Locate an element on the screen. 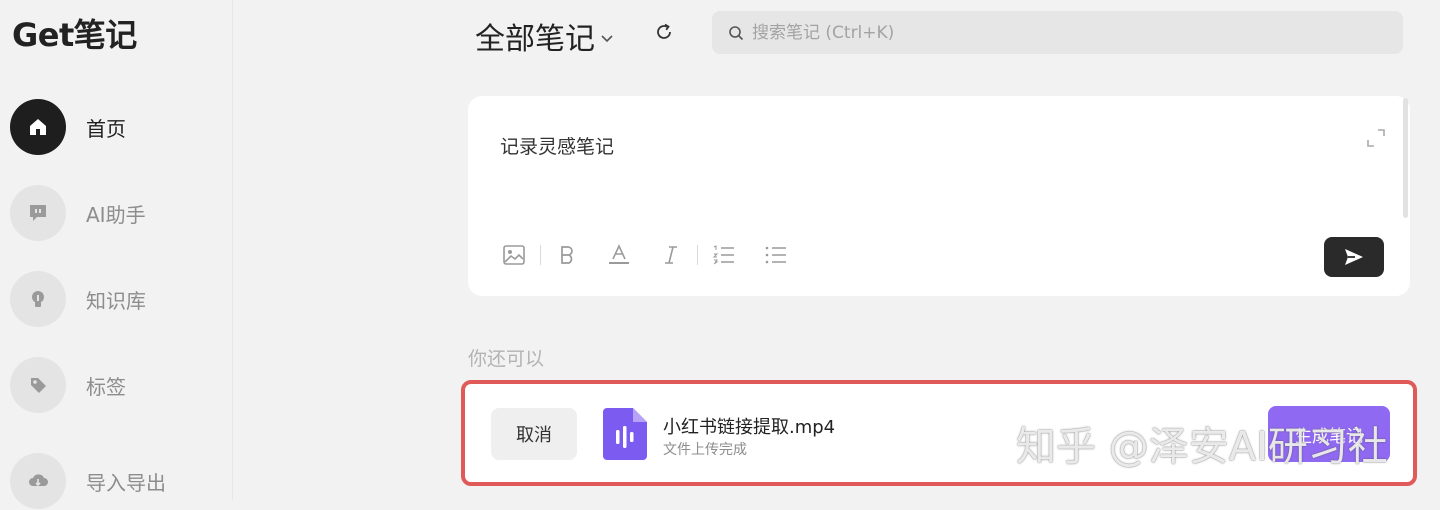  sidebar-item-ai-assistant: AI助手 is located at coordinates (115, 213).